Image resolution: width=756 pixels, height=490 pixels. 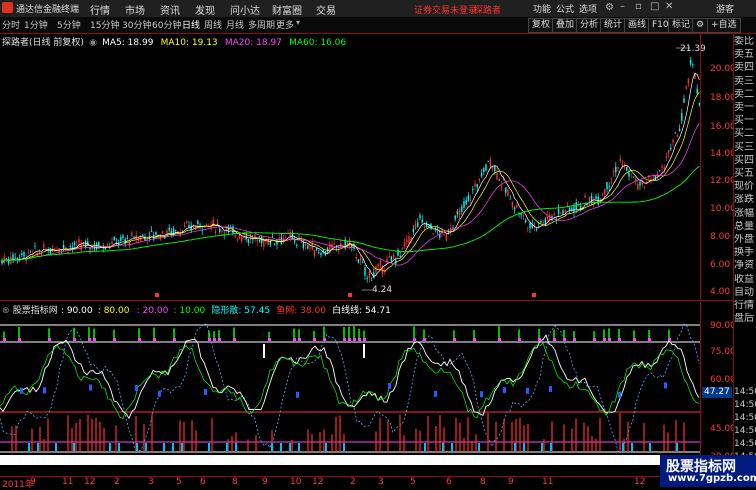 I want to click on period-monthly: 月线, so click(x=235, y=24).